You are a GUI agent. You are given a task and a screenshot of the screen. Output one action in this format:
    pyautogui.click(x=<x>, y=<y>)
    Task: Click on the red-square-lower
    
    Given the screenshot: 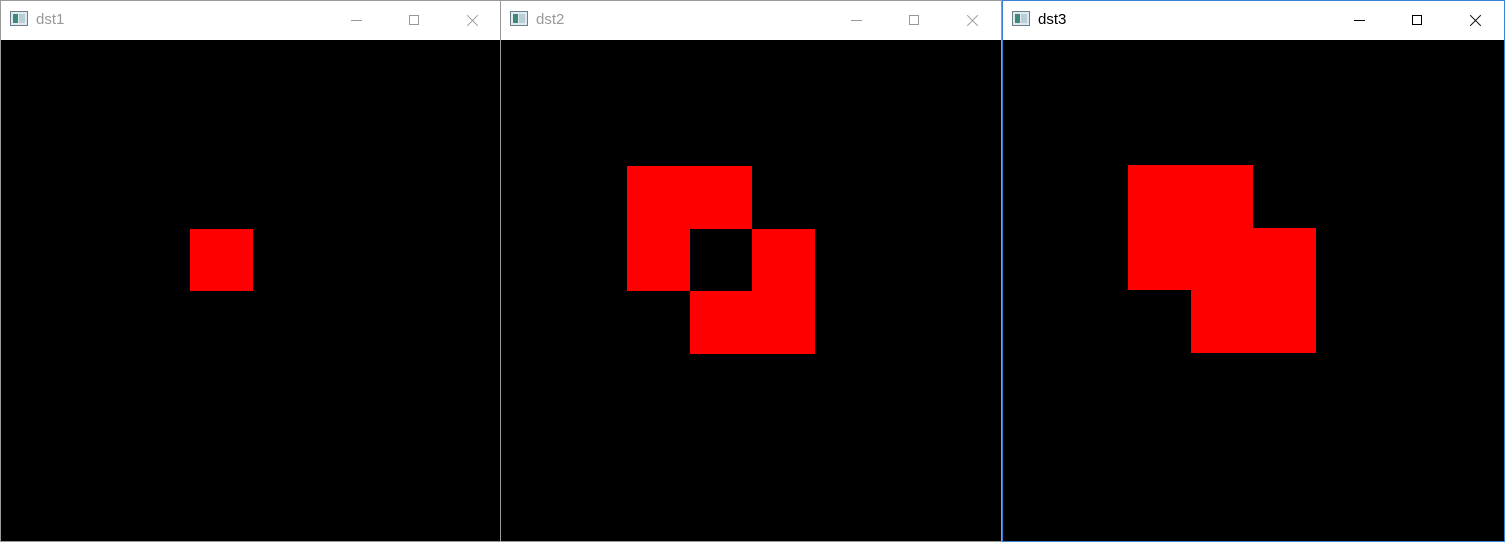 What is the action you would take?
    pyautogui.click(x=1253, y=290)
    